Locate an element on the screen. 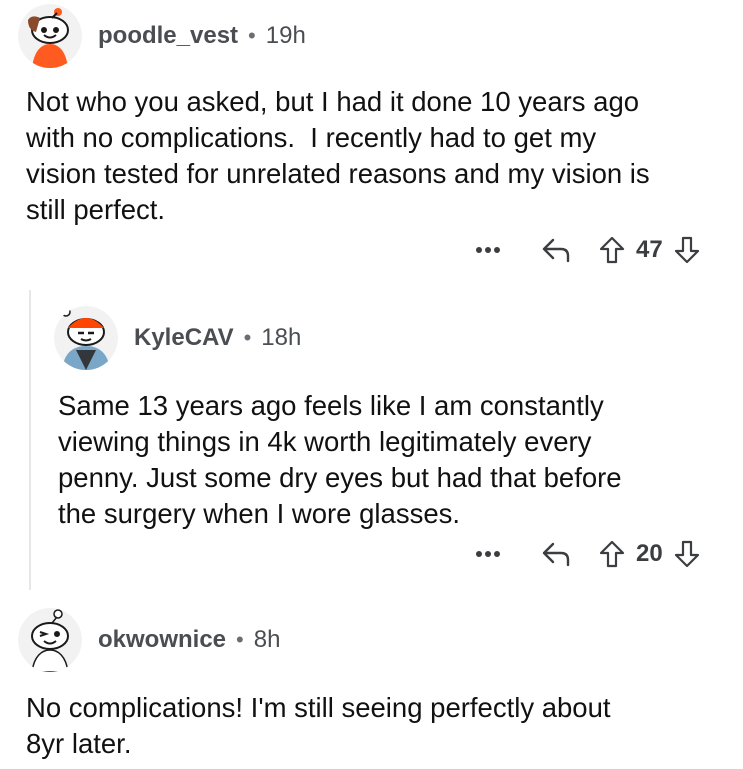 This screenshot has width=743, height=769. comment-meta: poodle_vest • 19h is located at coordinates (202, 36).